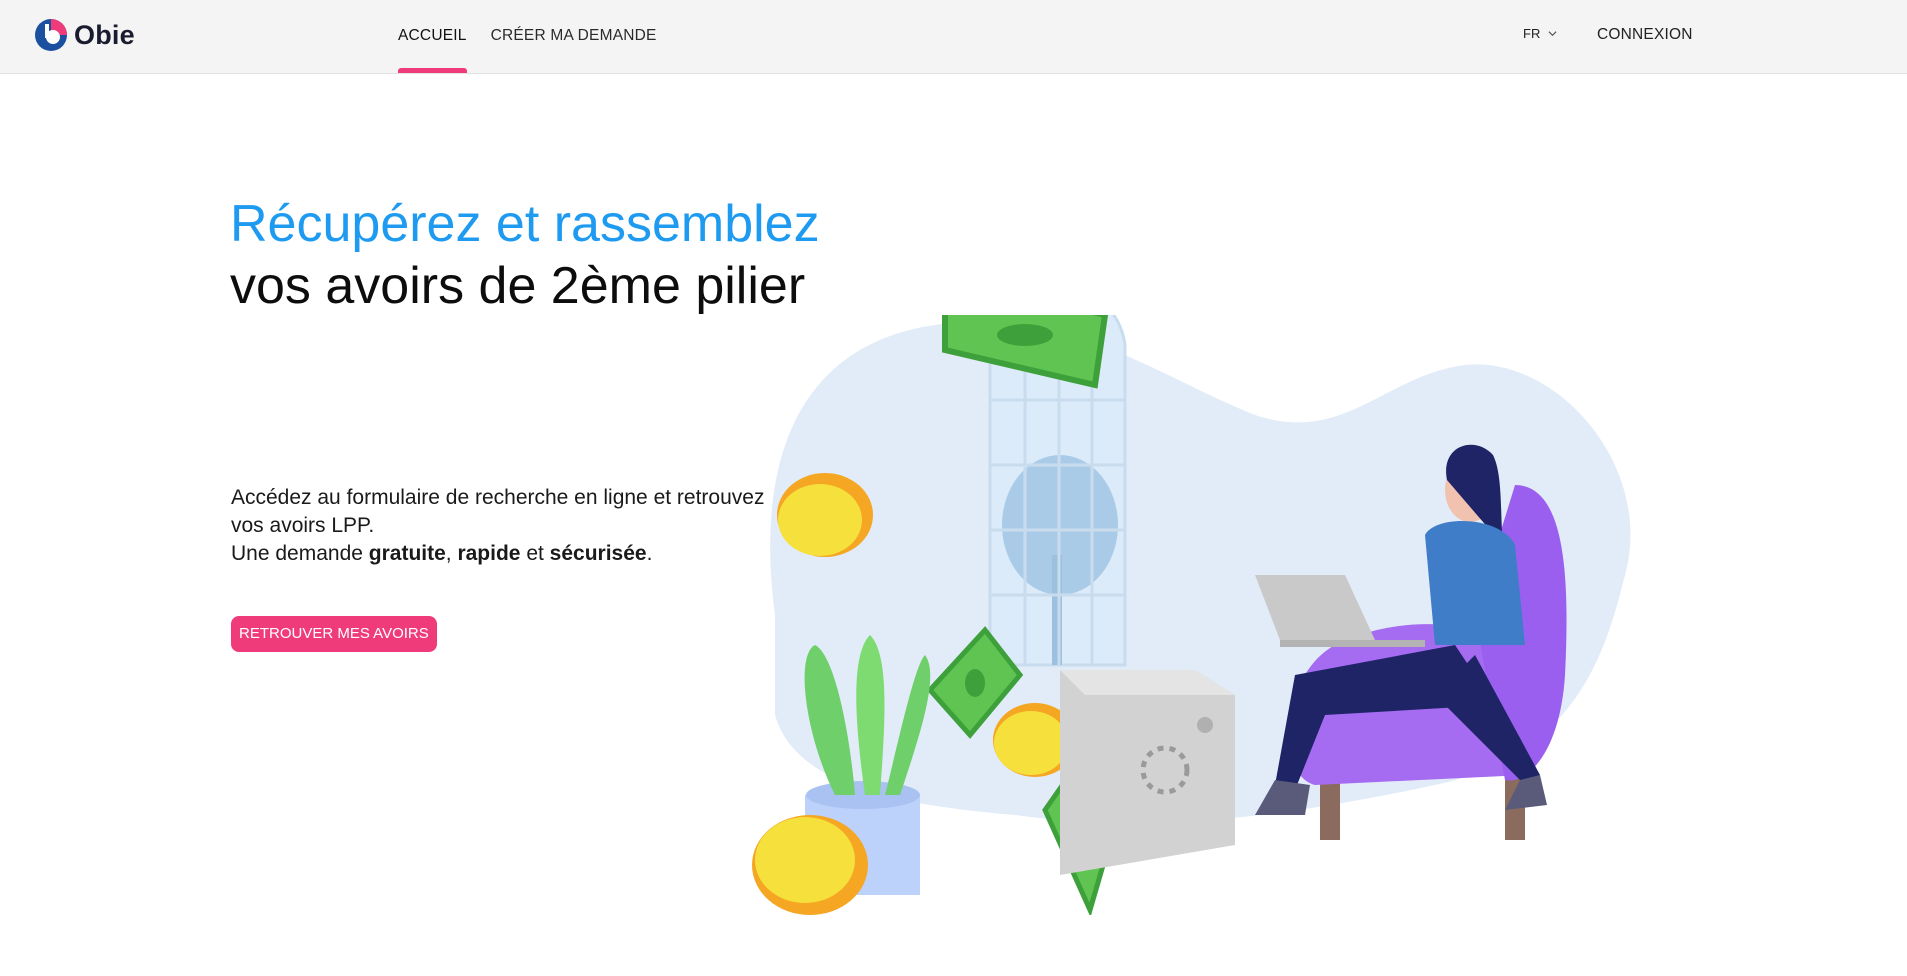 The image size is (1907, 976). Describe the element at coordinates (525, 224) in the screenshot. I see `hero-title-line-1: Récupérez et rassemblez` at that location.